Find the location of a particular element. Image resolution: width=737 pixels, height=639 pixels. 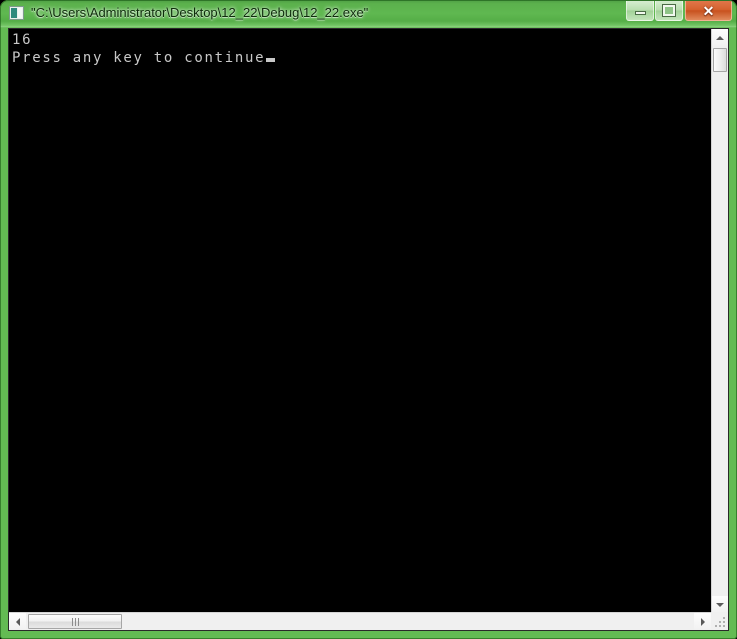

minimize-icon is located at coordinates (640, 13).